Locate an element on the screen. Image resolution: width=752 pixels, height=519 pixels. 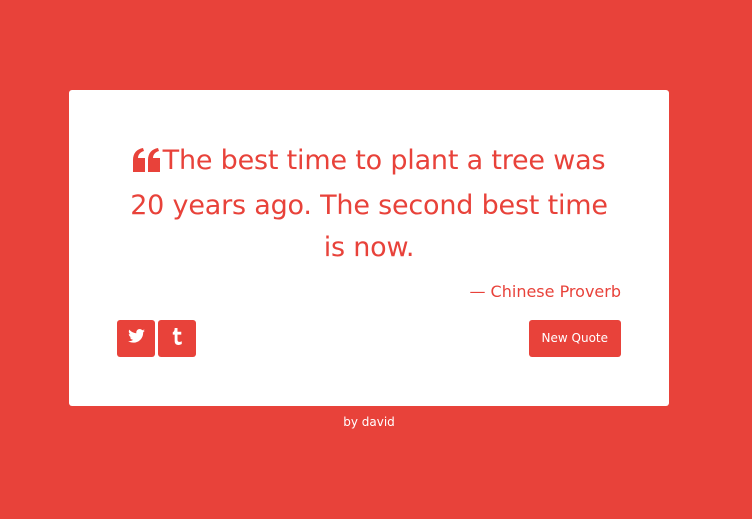
tumblr-icon is located at coordinates (177, 338).